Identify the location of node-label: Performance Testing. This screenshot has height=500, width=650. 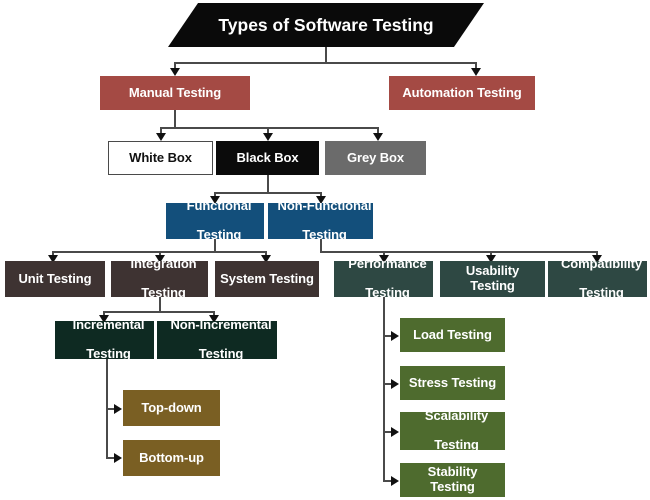
(383, 279).